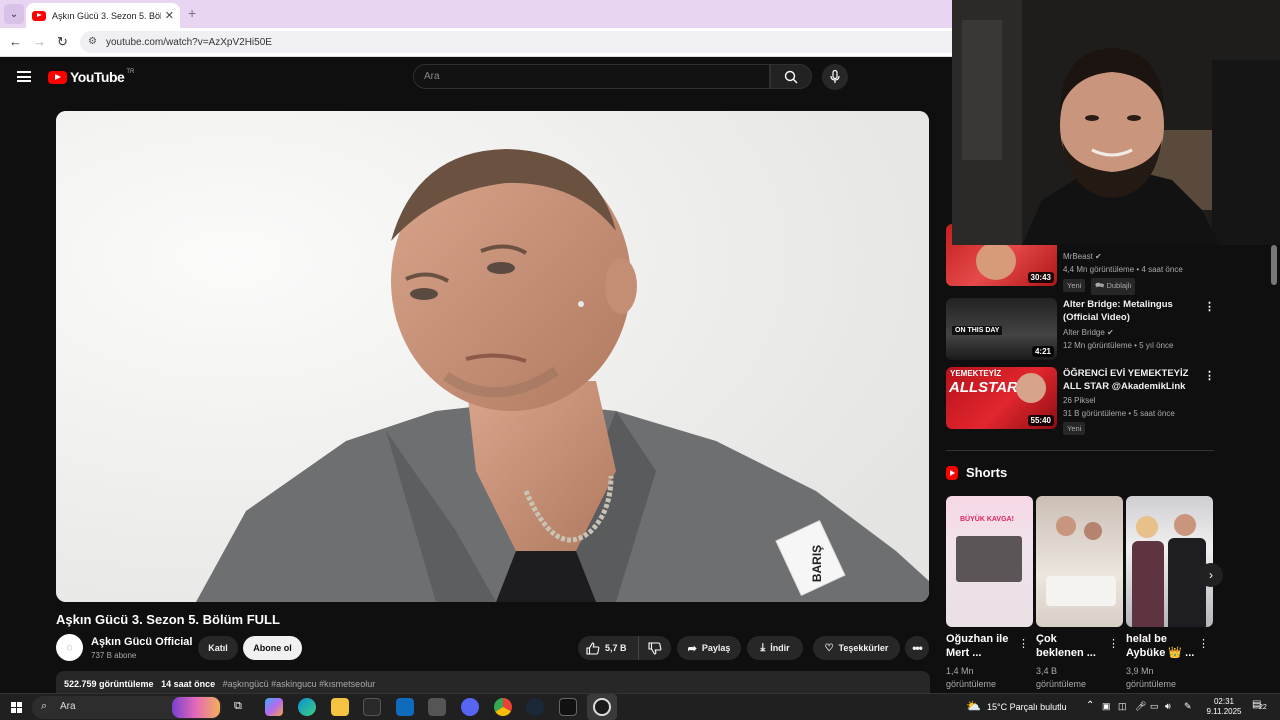 Image resolution: width=1280 pixels, height=720 pixels. What do you see at coordinates (218, 648) in the screenshot?
I see `join-button: Katıl` at bounding box center [218, 648].